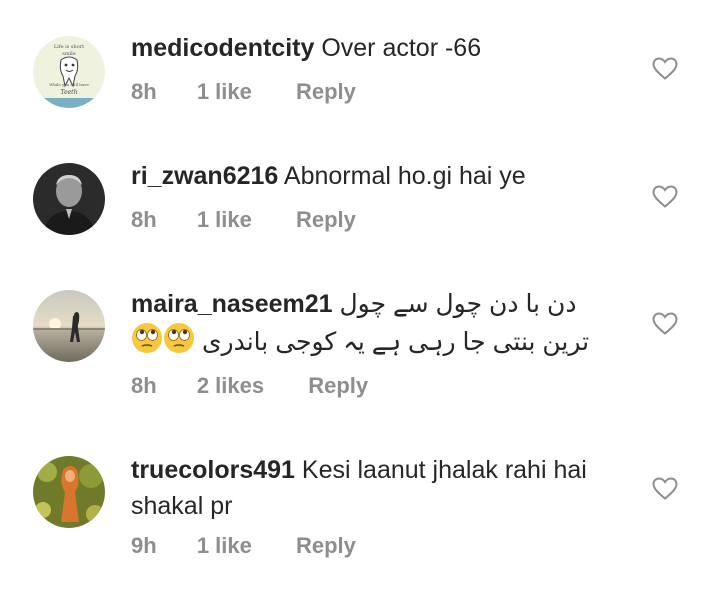 The image size is (720, 615). What do you see at coordinates (401, 48) in the screenshot?
I see `comment-text: Over actor -66` at bounding box center [401, 48].